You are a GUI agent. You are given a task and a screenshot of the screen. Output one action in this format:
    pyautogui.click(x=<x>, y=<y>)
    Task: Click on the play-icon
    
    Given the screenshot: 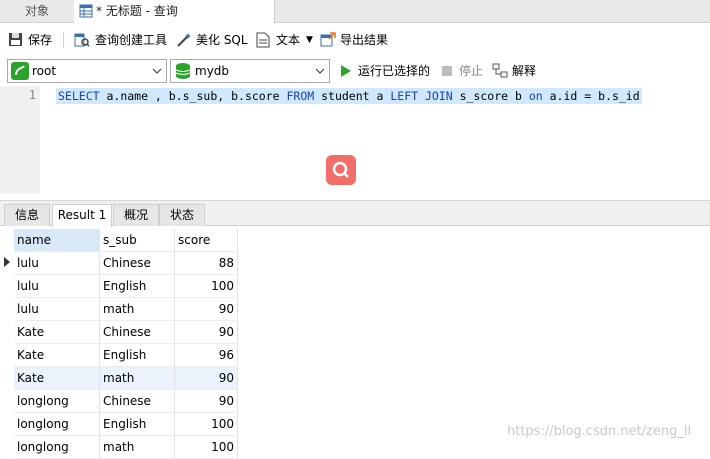 What is the action you would take?
    pyautogui.click(x=346, y=71)
    